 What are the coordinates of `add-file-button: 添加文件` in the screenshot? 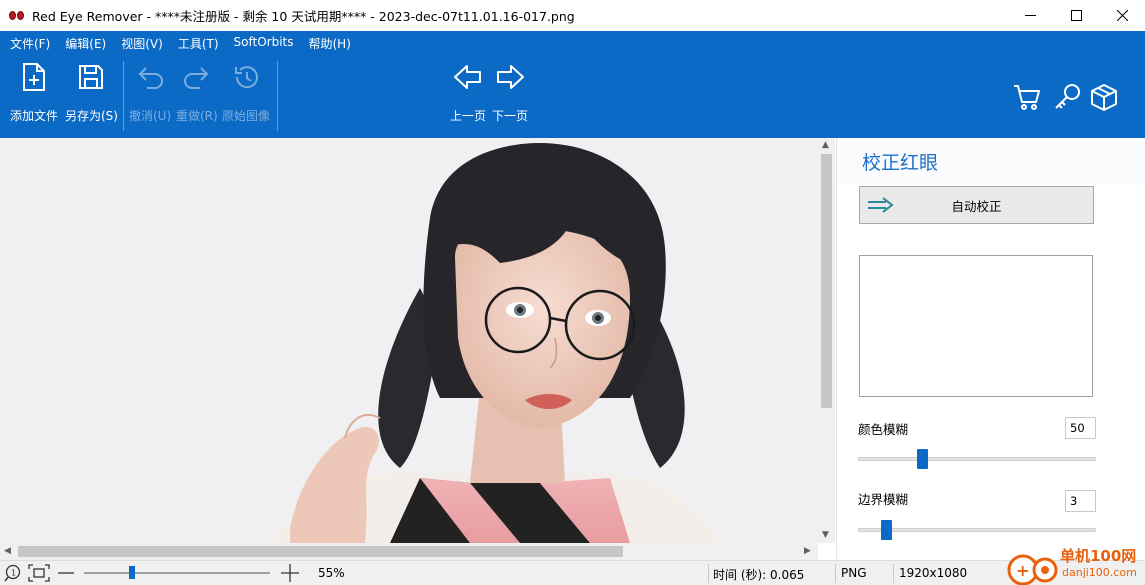 It's located at (34, 92).